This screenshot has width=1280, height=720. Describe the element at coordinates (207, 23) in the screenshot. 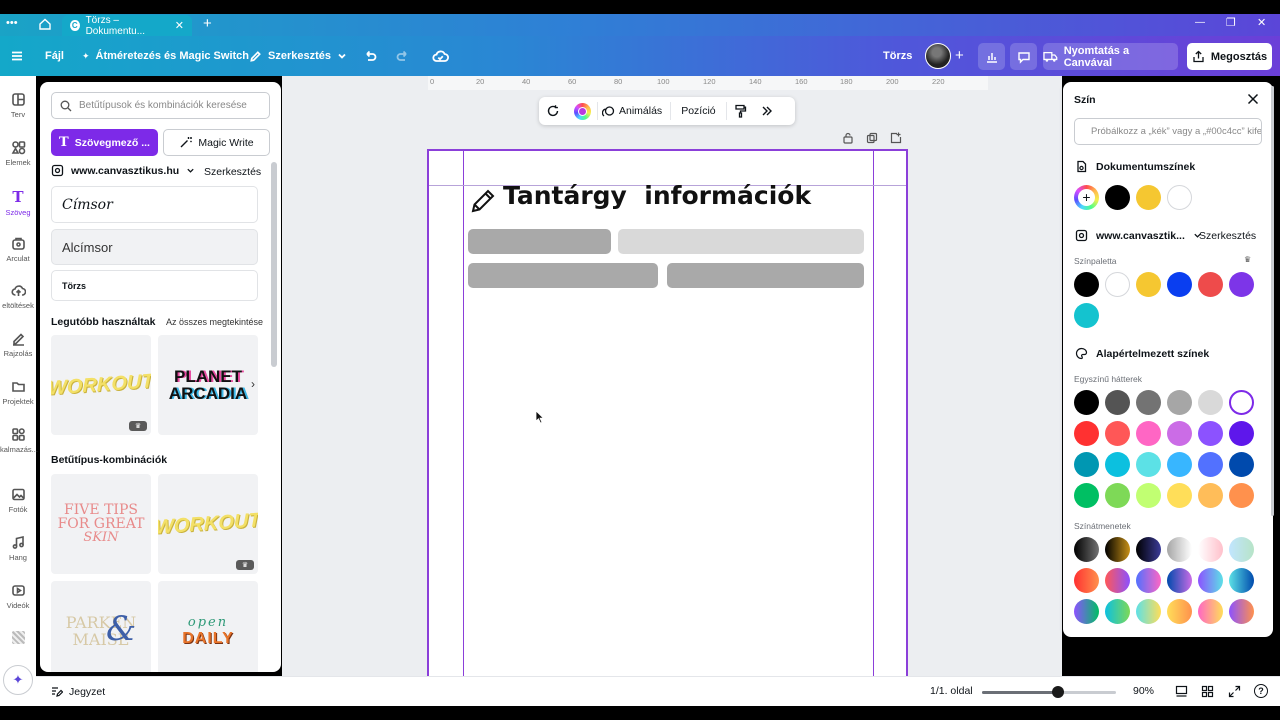

I see `new-tab-button: +` at that location.